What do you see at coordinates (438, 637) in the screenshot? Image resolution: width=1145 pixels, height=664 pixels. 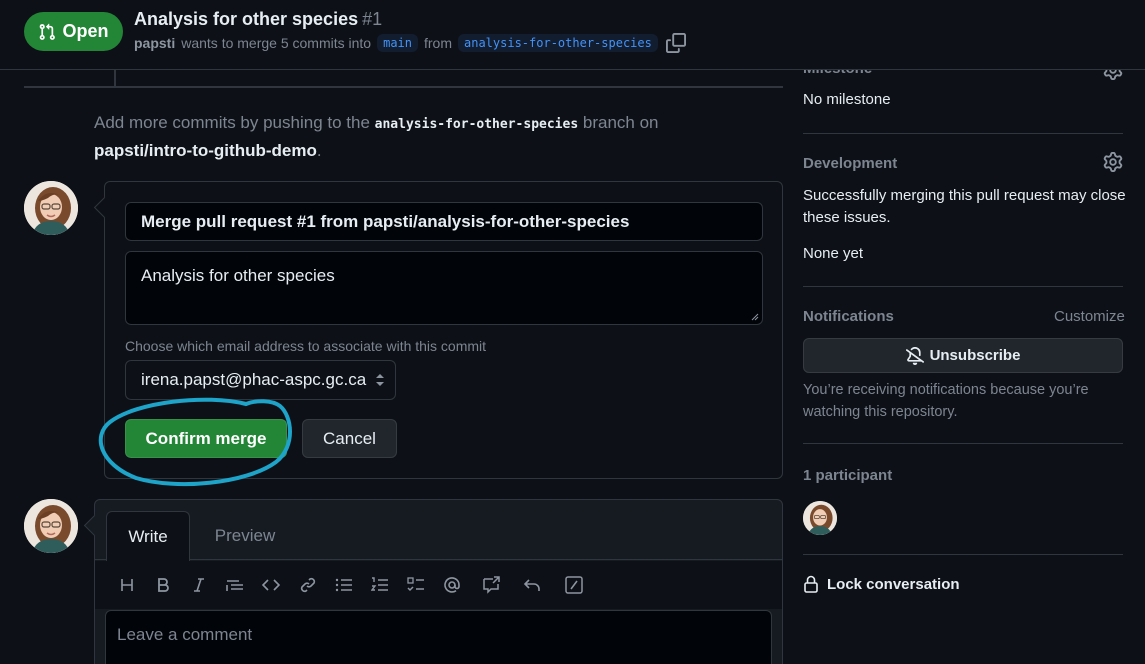 I see `comment-textarea: Leave a comment` at bounding box center [438, 637].